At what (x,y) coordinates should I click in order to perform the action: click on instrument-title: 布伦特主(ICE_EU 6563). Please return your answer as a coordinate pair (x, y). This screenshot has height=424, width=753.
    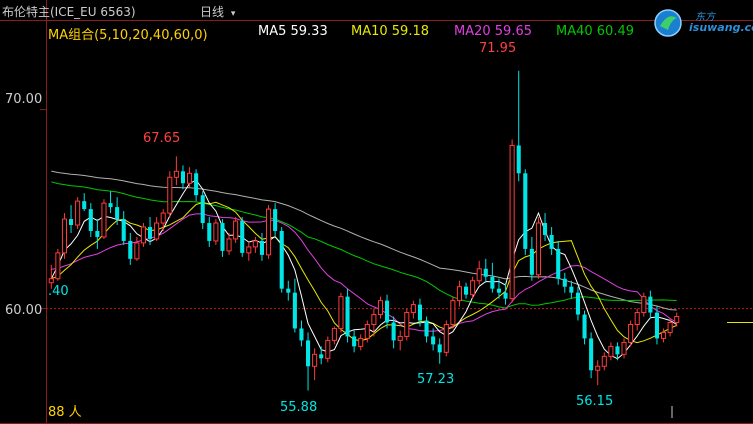
    Looking at the image, I should click on (69, 12).